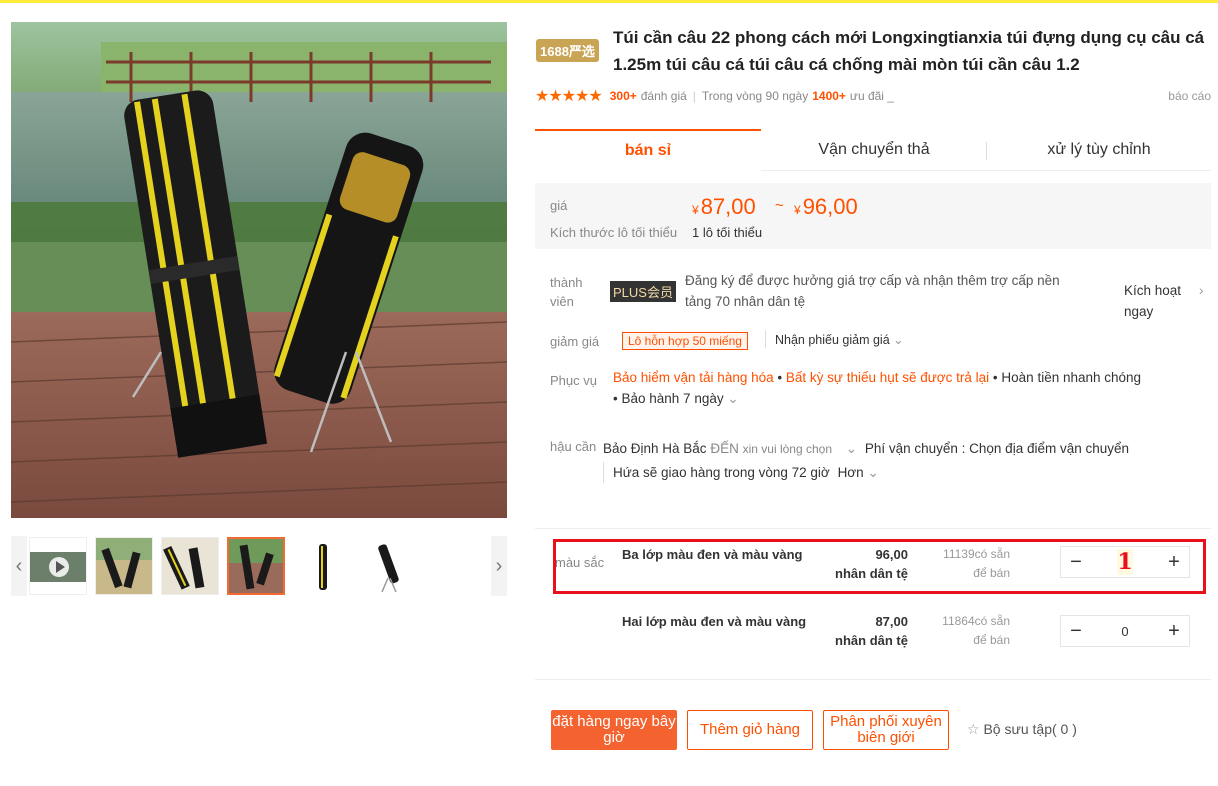 This screenshot has height=786, width=1218. I want to click on sku-stock-suffix: để bán, so click(991, 640).